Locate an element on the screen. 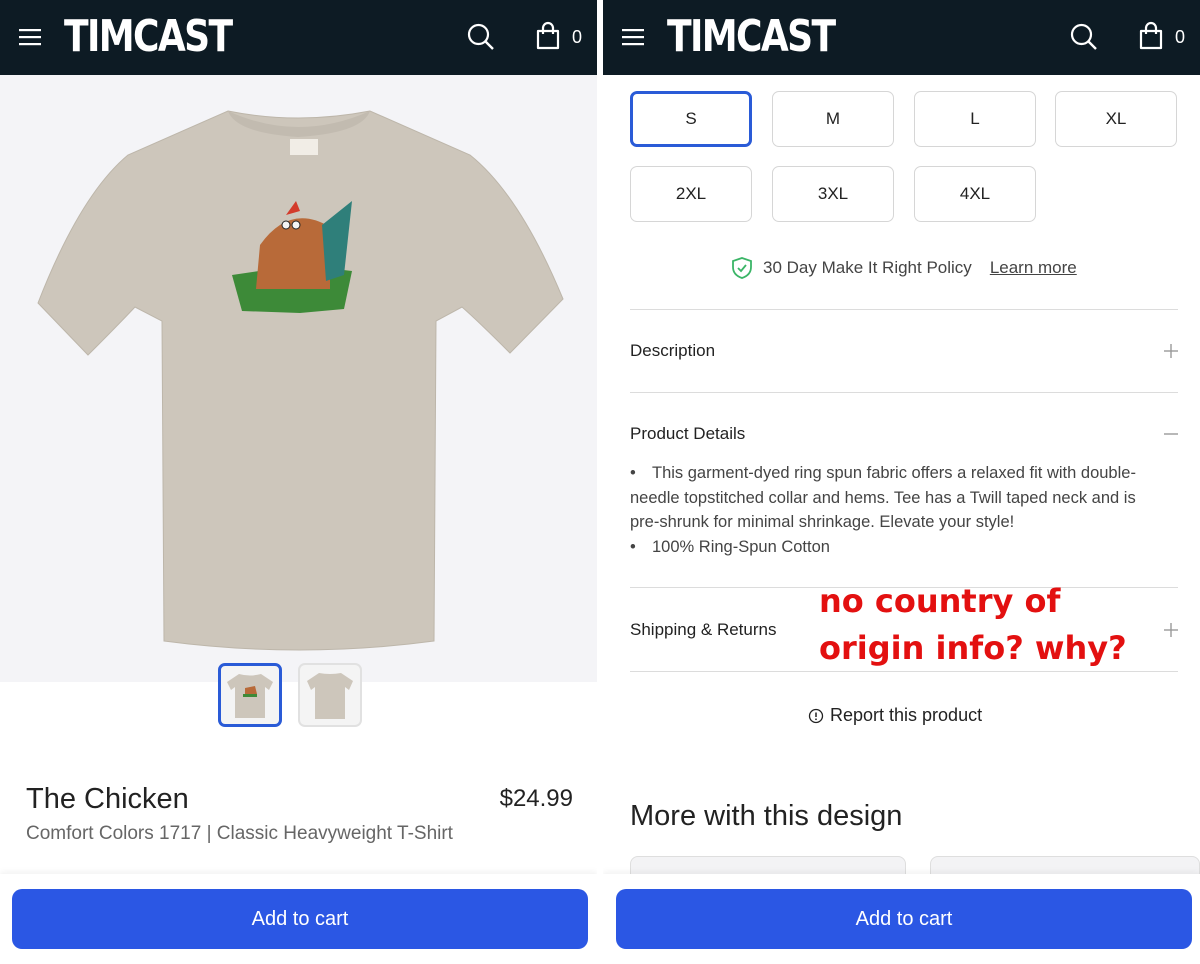 The width and height of the screenshot is (1200, 964). more-designs-heading: More with this design is located at coordinates (766, 816).